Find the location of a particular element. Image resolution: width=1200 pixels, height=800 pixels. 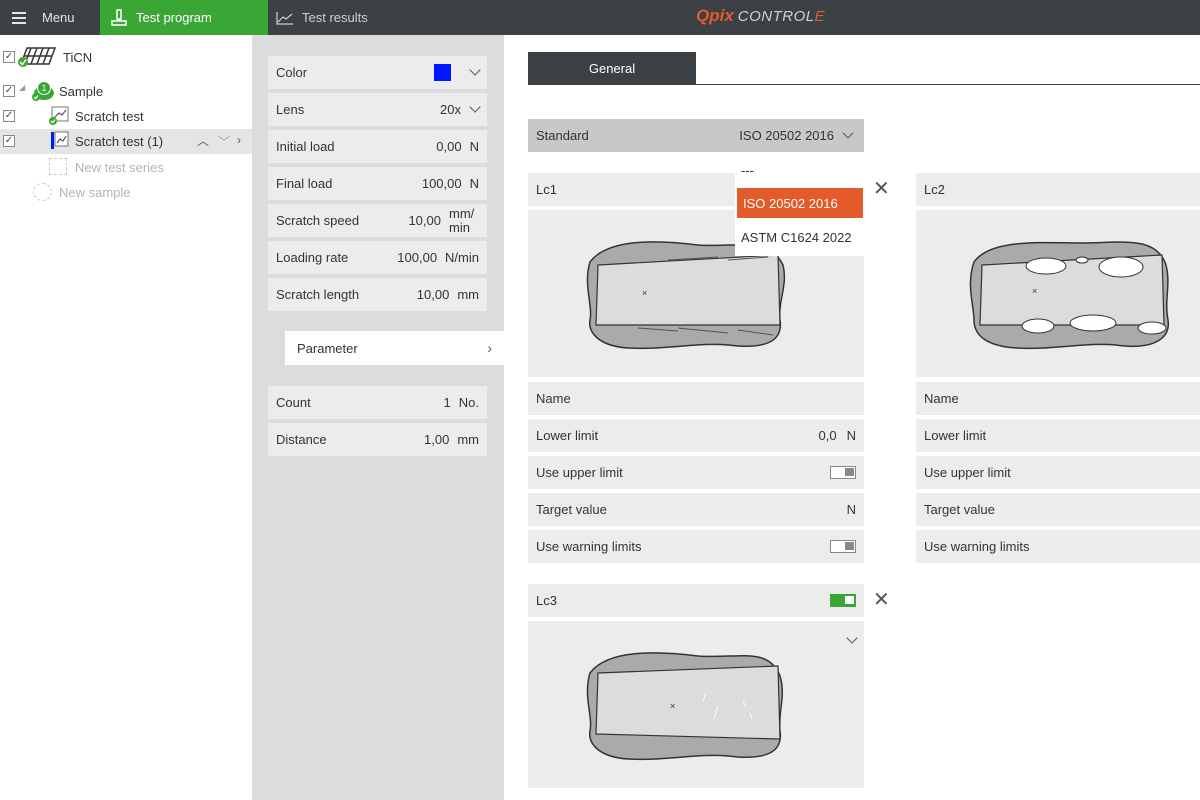

lc2-name-label: Name is located at coordinates (941, 398).